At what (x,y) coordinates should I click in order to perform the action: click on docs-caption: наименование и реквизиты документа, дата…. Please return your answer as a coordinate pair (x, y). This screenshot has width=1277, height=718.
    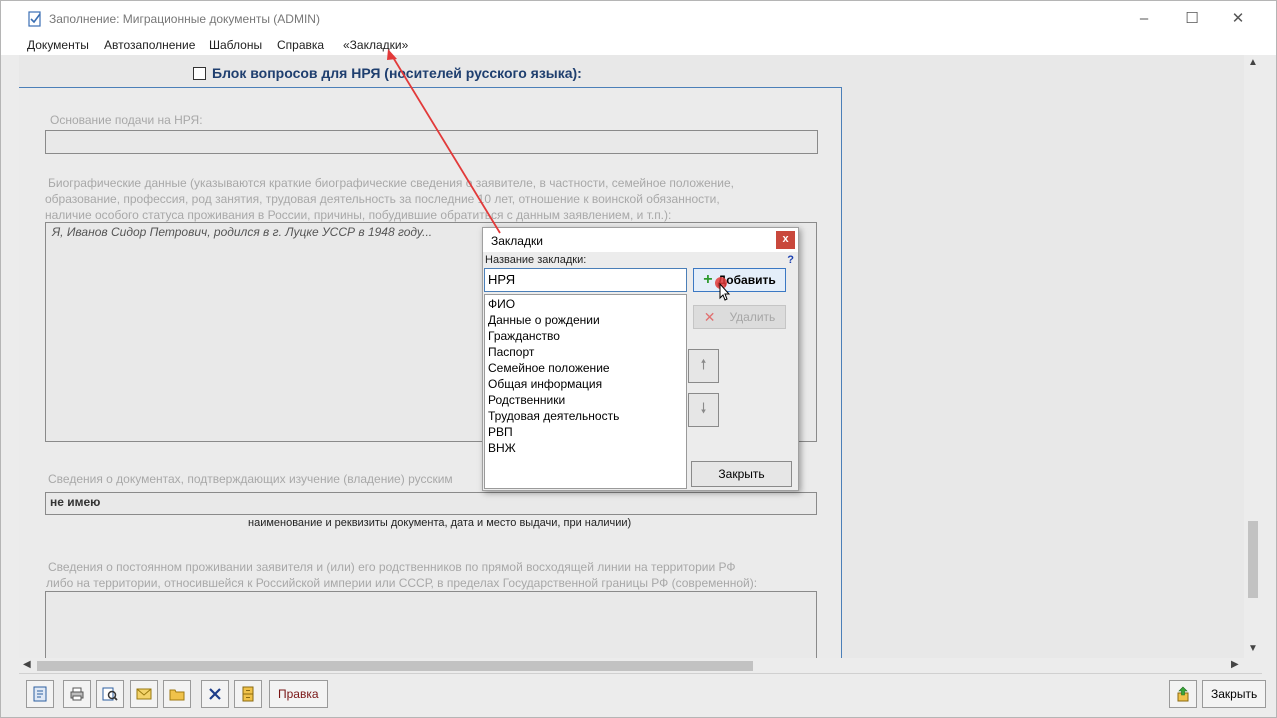
    Looking at the image, I should click on (440, 523).